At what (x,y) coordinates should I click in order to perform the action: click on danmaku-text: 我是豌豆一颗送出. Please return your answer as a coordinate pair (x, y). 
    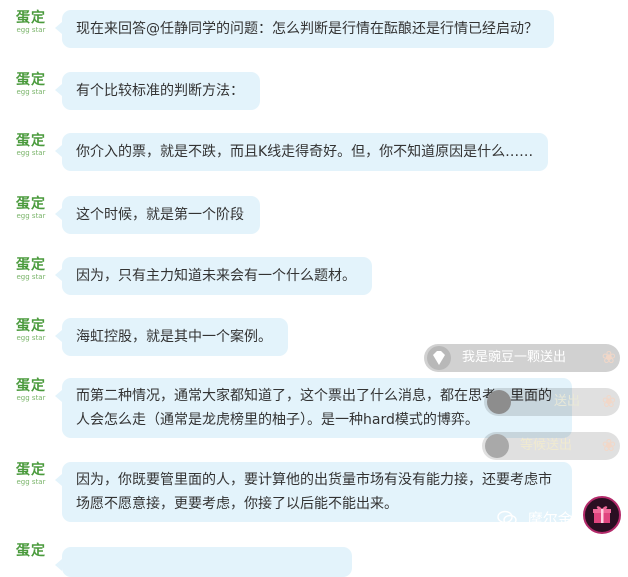
    Looking at the image, I should click on (514, 357).